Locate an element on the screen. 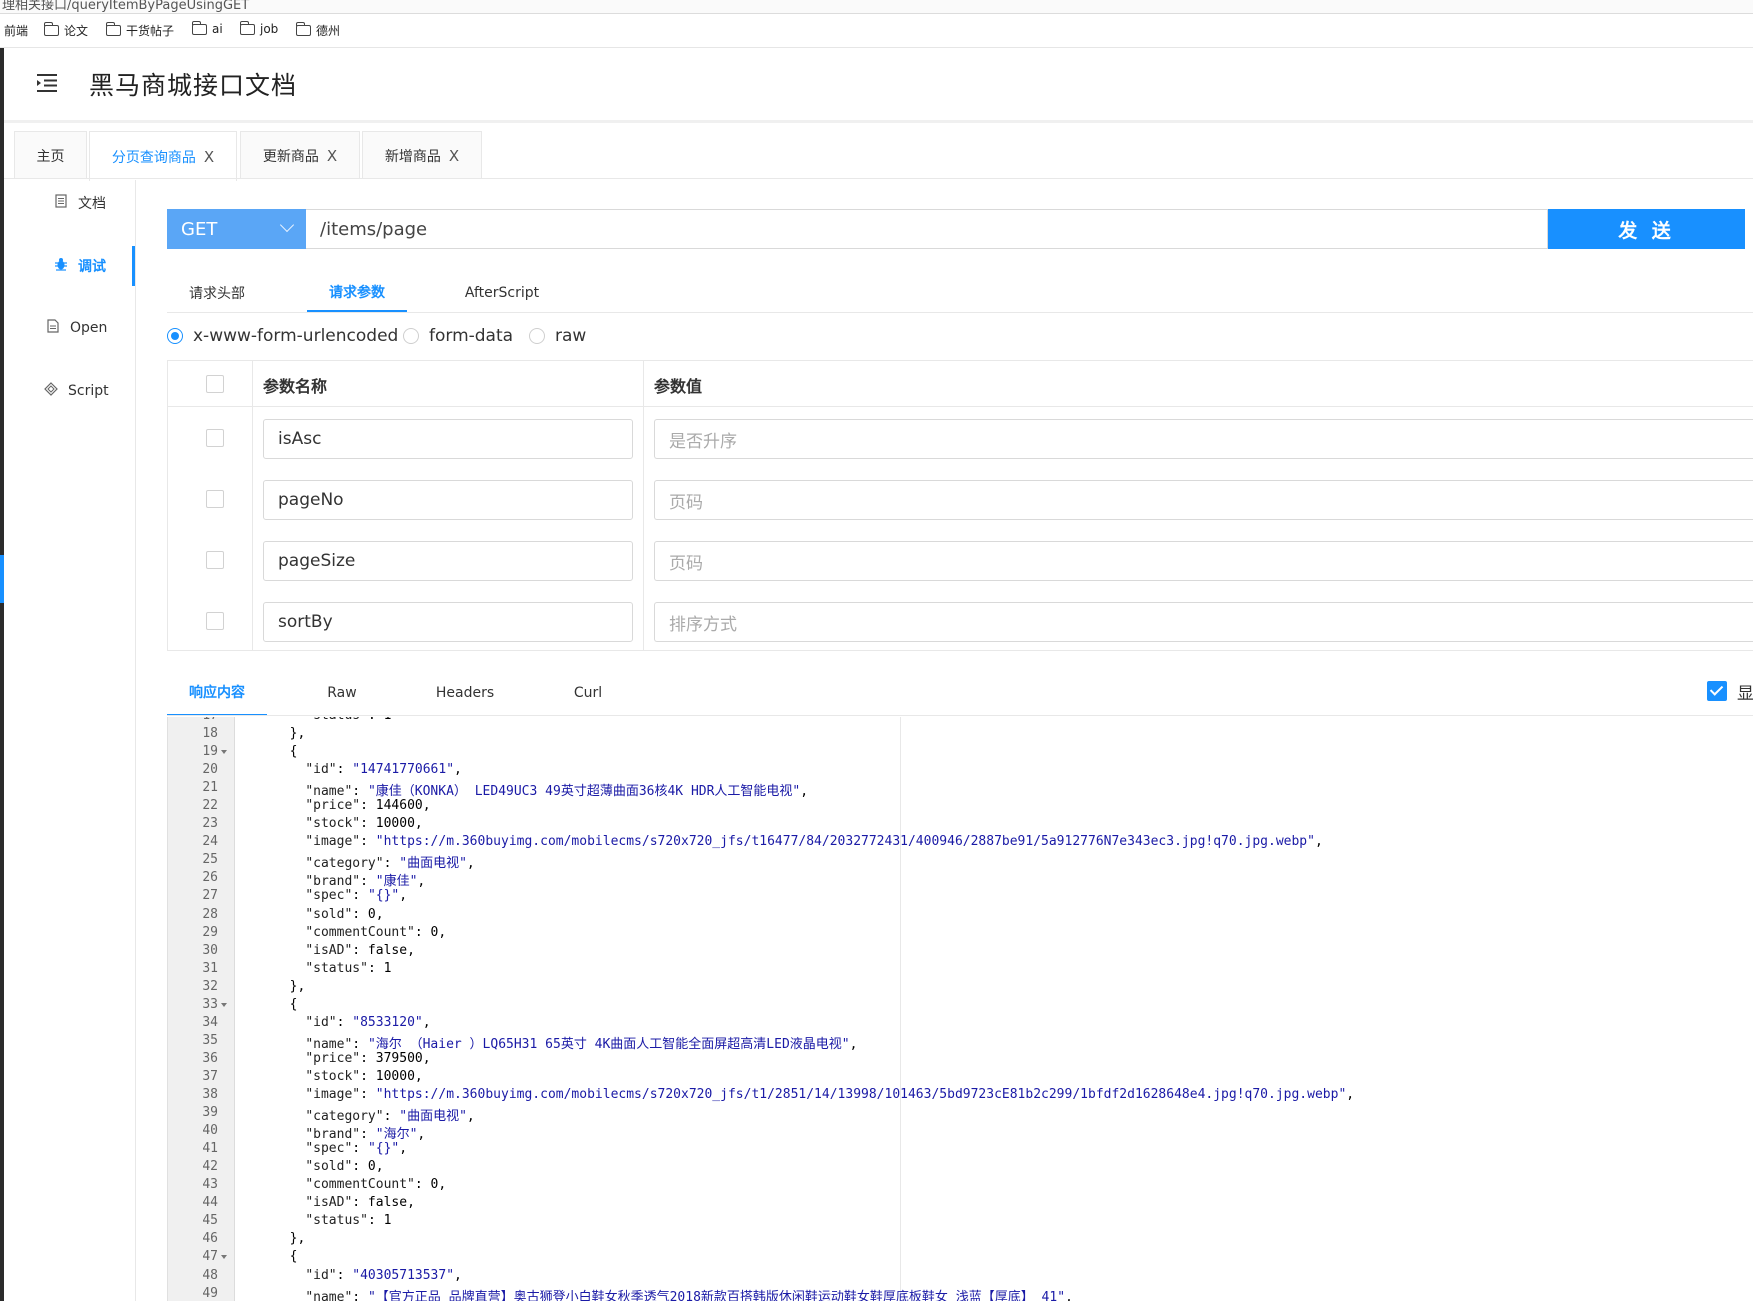 The width and height of the screenshot is (1753, 1301). radio-form-data: form-data is located at coordinates (458, 336).